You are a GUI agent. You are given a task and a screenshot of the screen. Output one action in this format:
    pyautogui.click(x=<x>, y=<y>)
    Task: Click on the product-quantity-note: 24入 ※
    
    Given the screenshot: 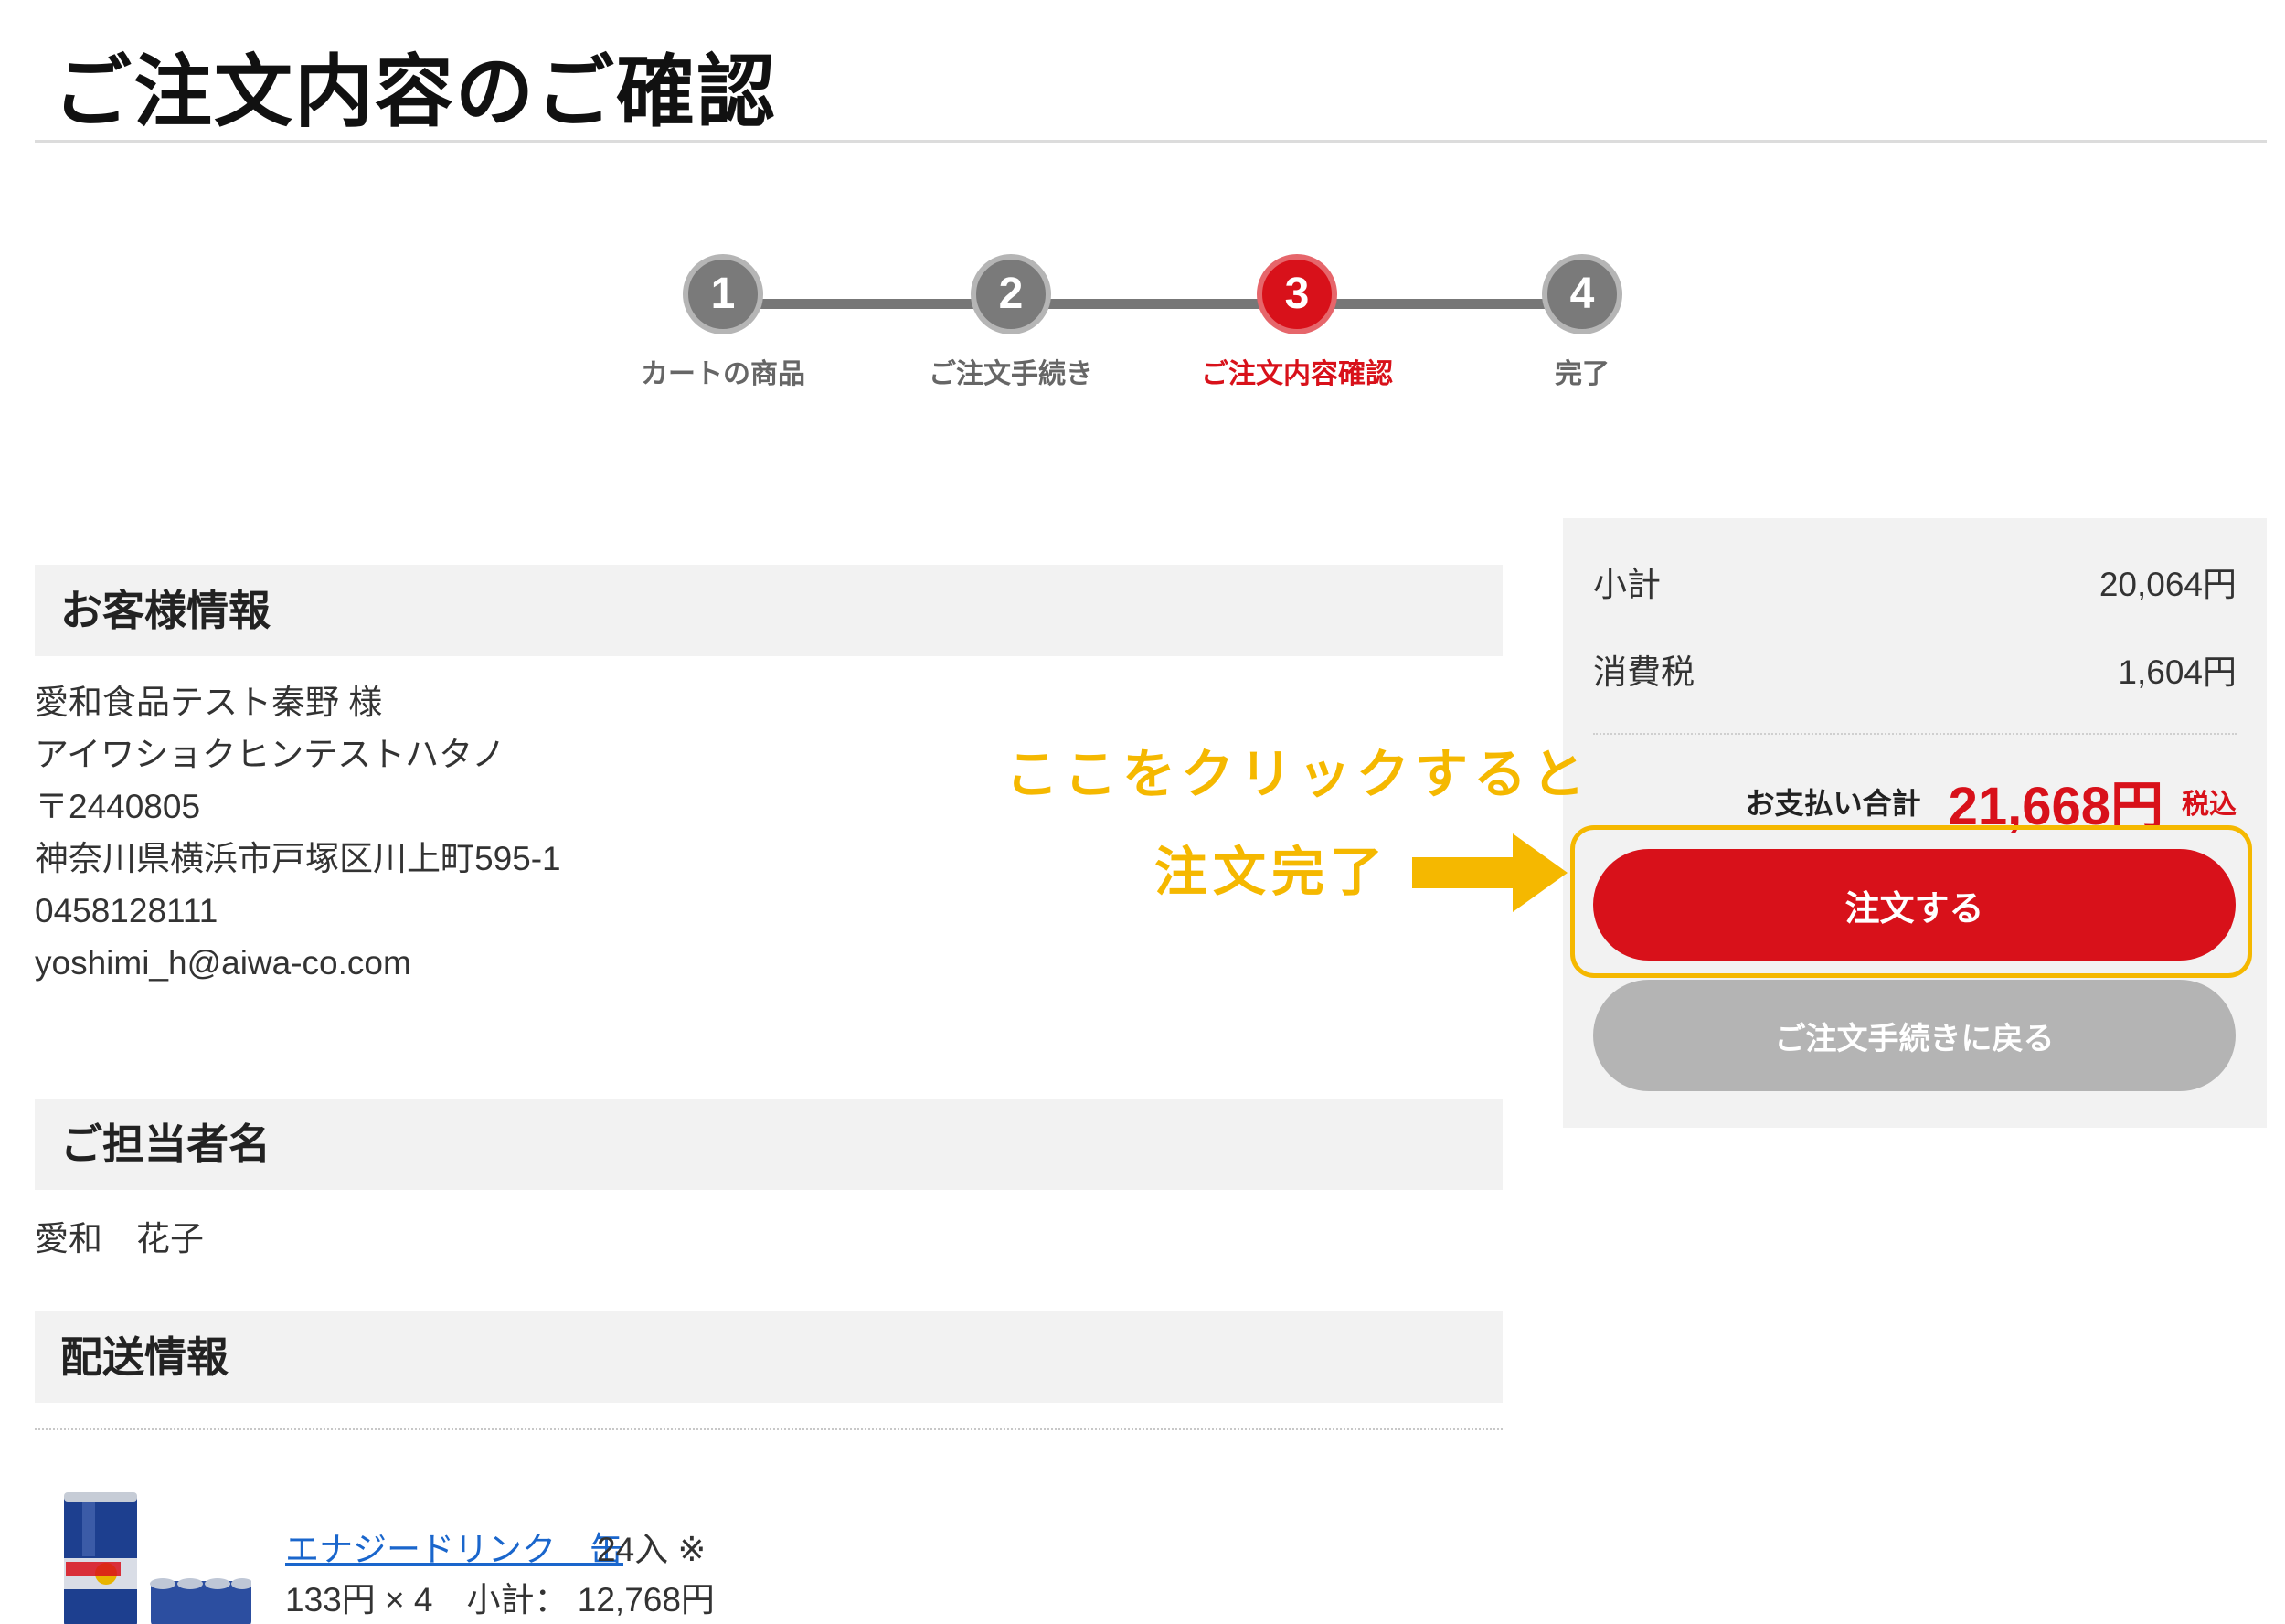 What is the action you would take?
    pyautogui.click(x=652, y=1549)
    